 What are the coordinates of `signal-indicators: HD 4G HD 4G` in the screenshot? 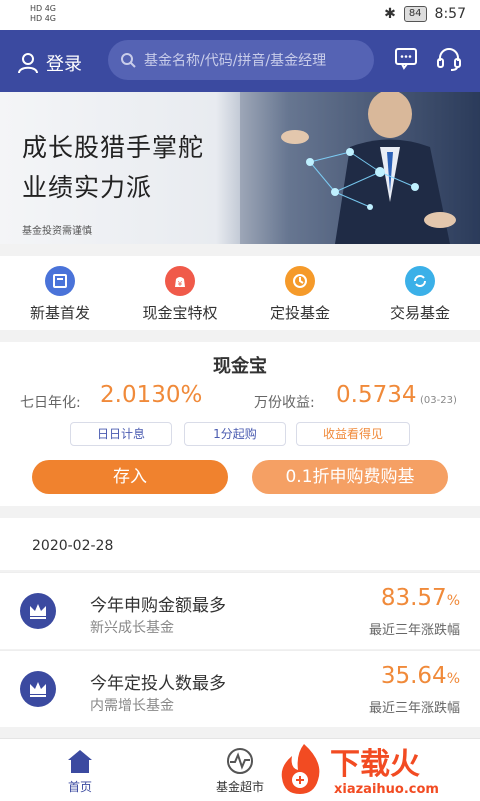 It's located at (43, 14).